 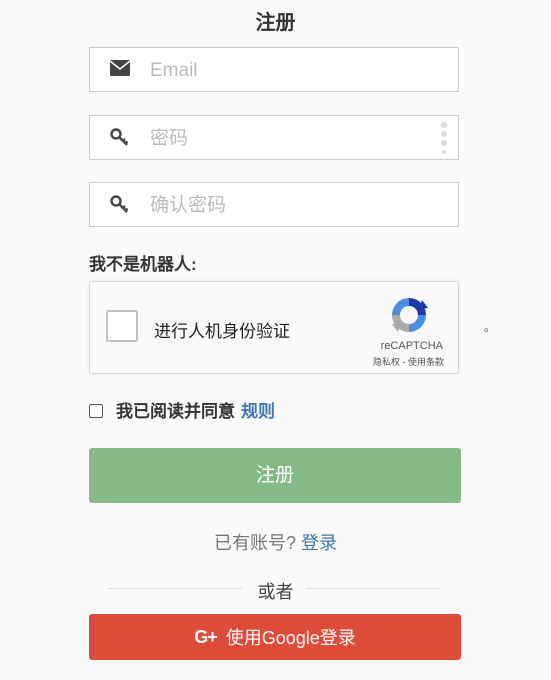 I want to click on have-account-row: 已有账号? 登录, so click(x=275, y=542).